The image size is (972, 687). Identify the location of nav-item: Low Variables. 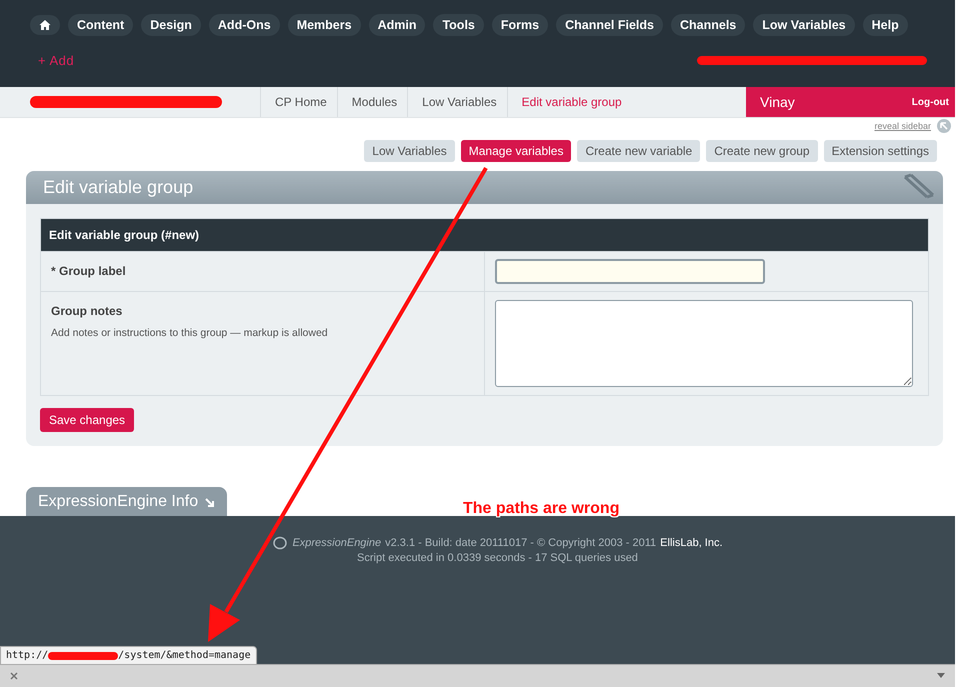
(804, 25).